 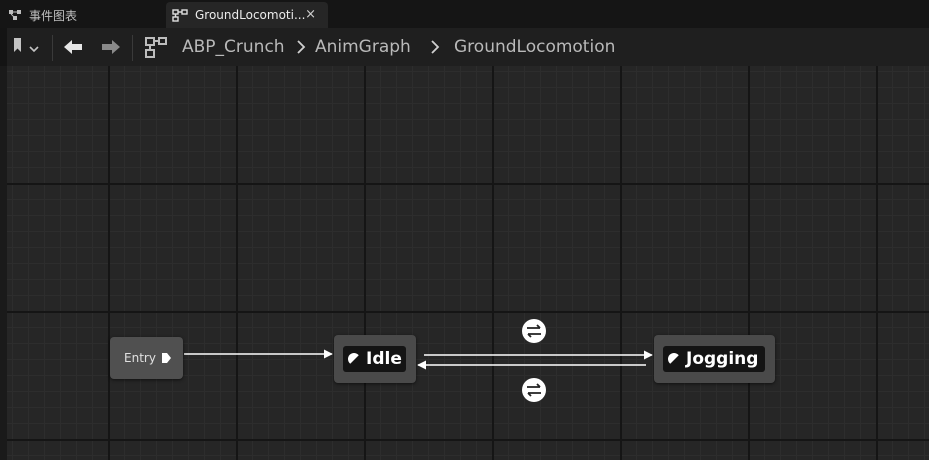 I want to click on state-node-jogging: Jogging, so click(x=714, y=359).